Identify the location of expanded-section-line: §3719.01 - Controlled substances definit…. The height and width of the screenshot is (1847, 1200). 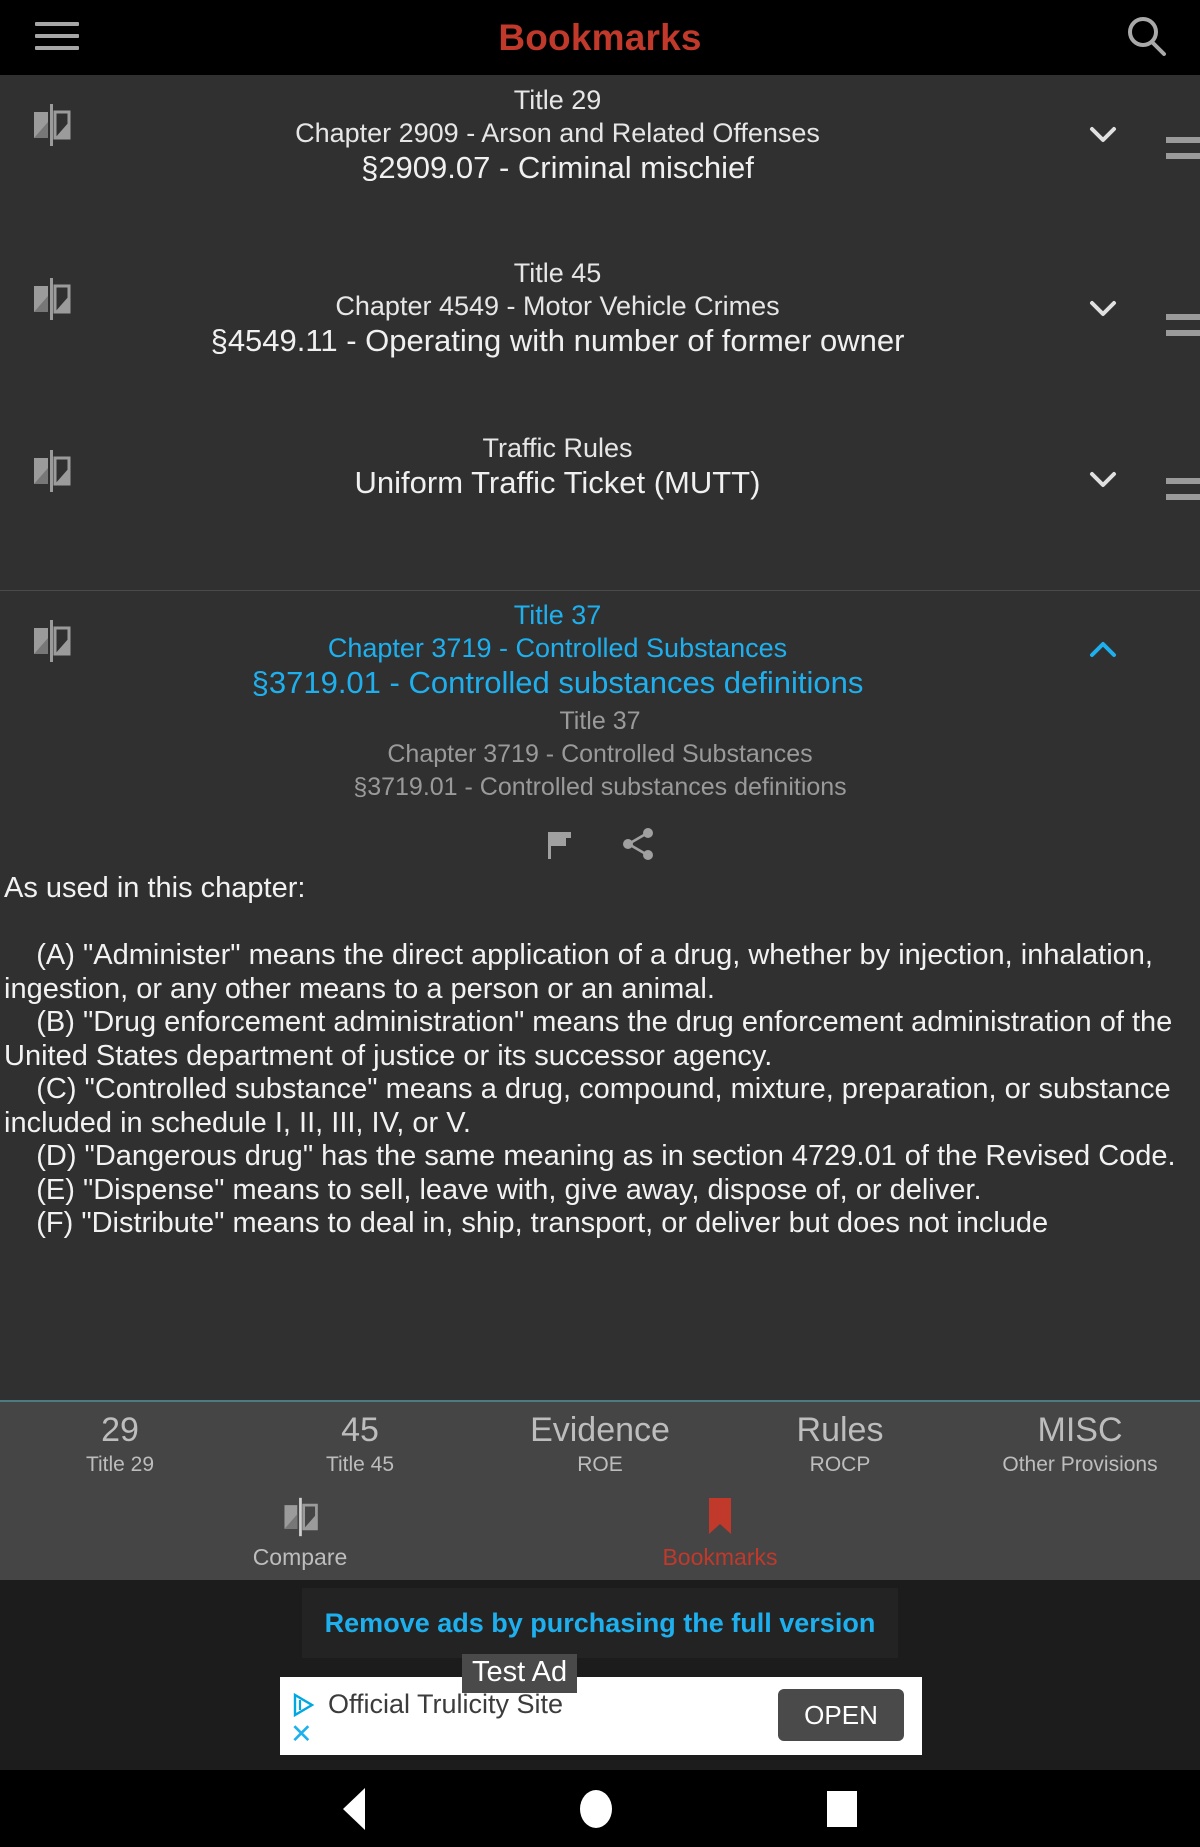
(557, 682).